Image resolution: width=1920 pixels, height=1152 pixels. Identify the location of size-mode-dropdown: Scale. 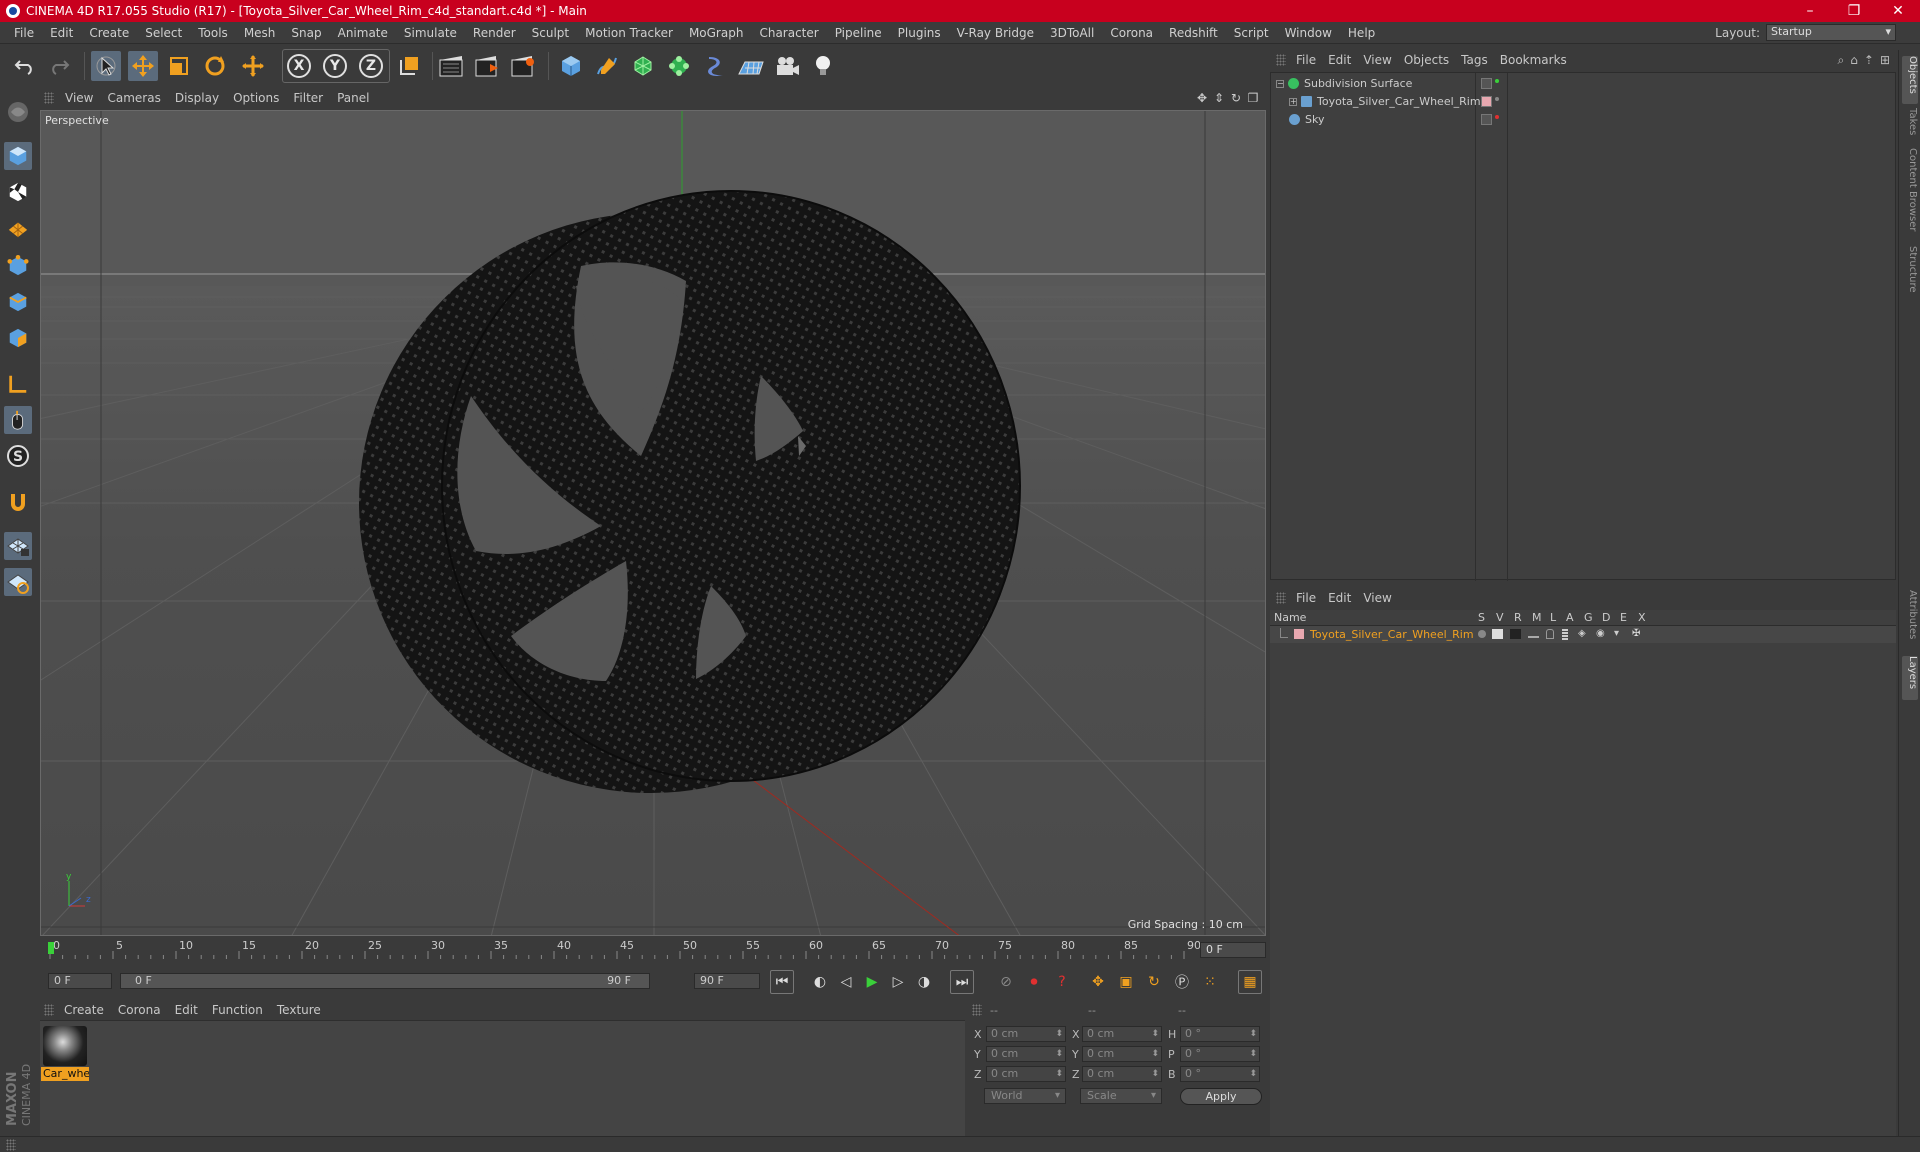
(1121, 1096).